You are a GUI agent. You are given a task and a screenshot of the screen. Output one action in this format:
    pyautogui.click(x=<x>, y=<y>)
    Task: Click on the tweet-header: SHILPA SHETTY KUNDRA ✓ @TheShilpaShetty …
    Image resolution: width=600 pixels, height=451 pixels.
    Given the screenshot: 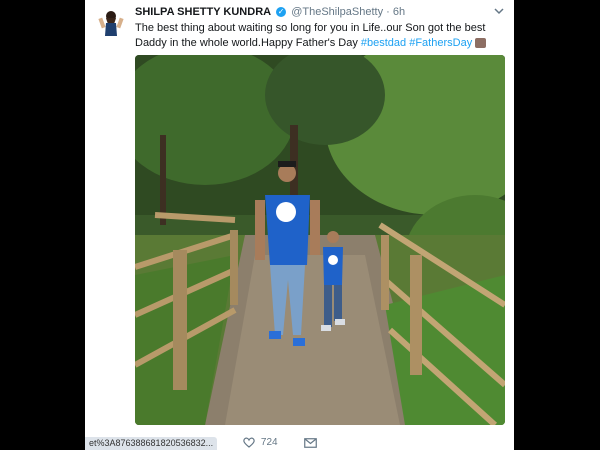 What is the action you would take?
    pyautogui.click(x=270, y=12)
    